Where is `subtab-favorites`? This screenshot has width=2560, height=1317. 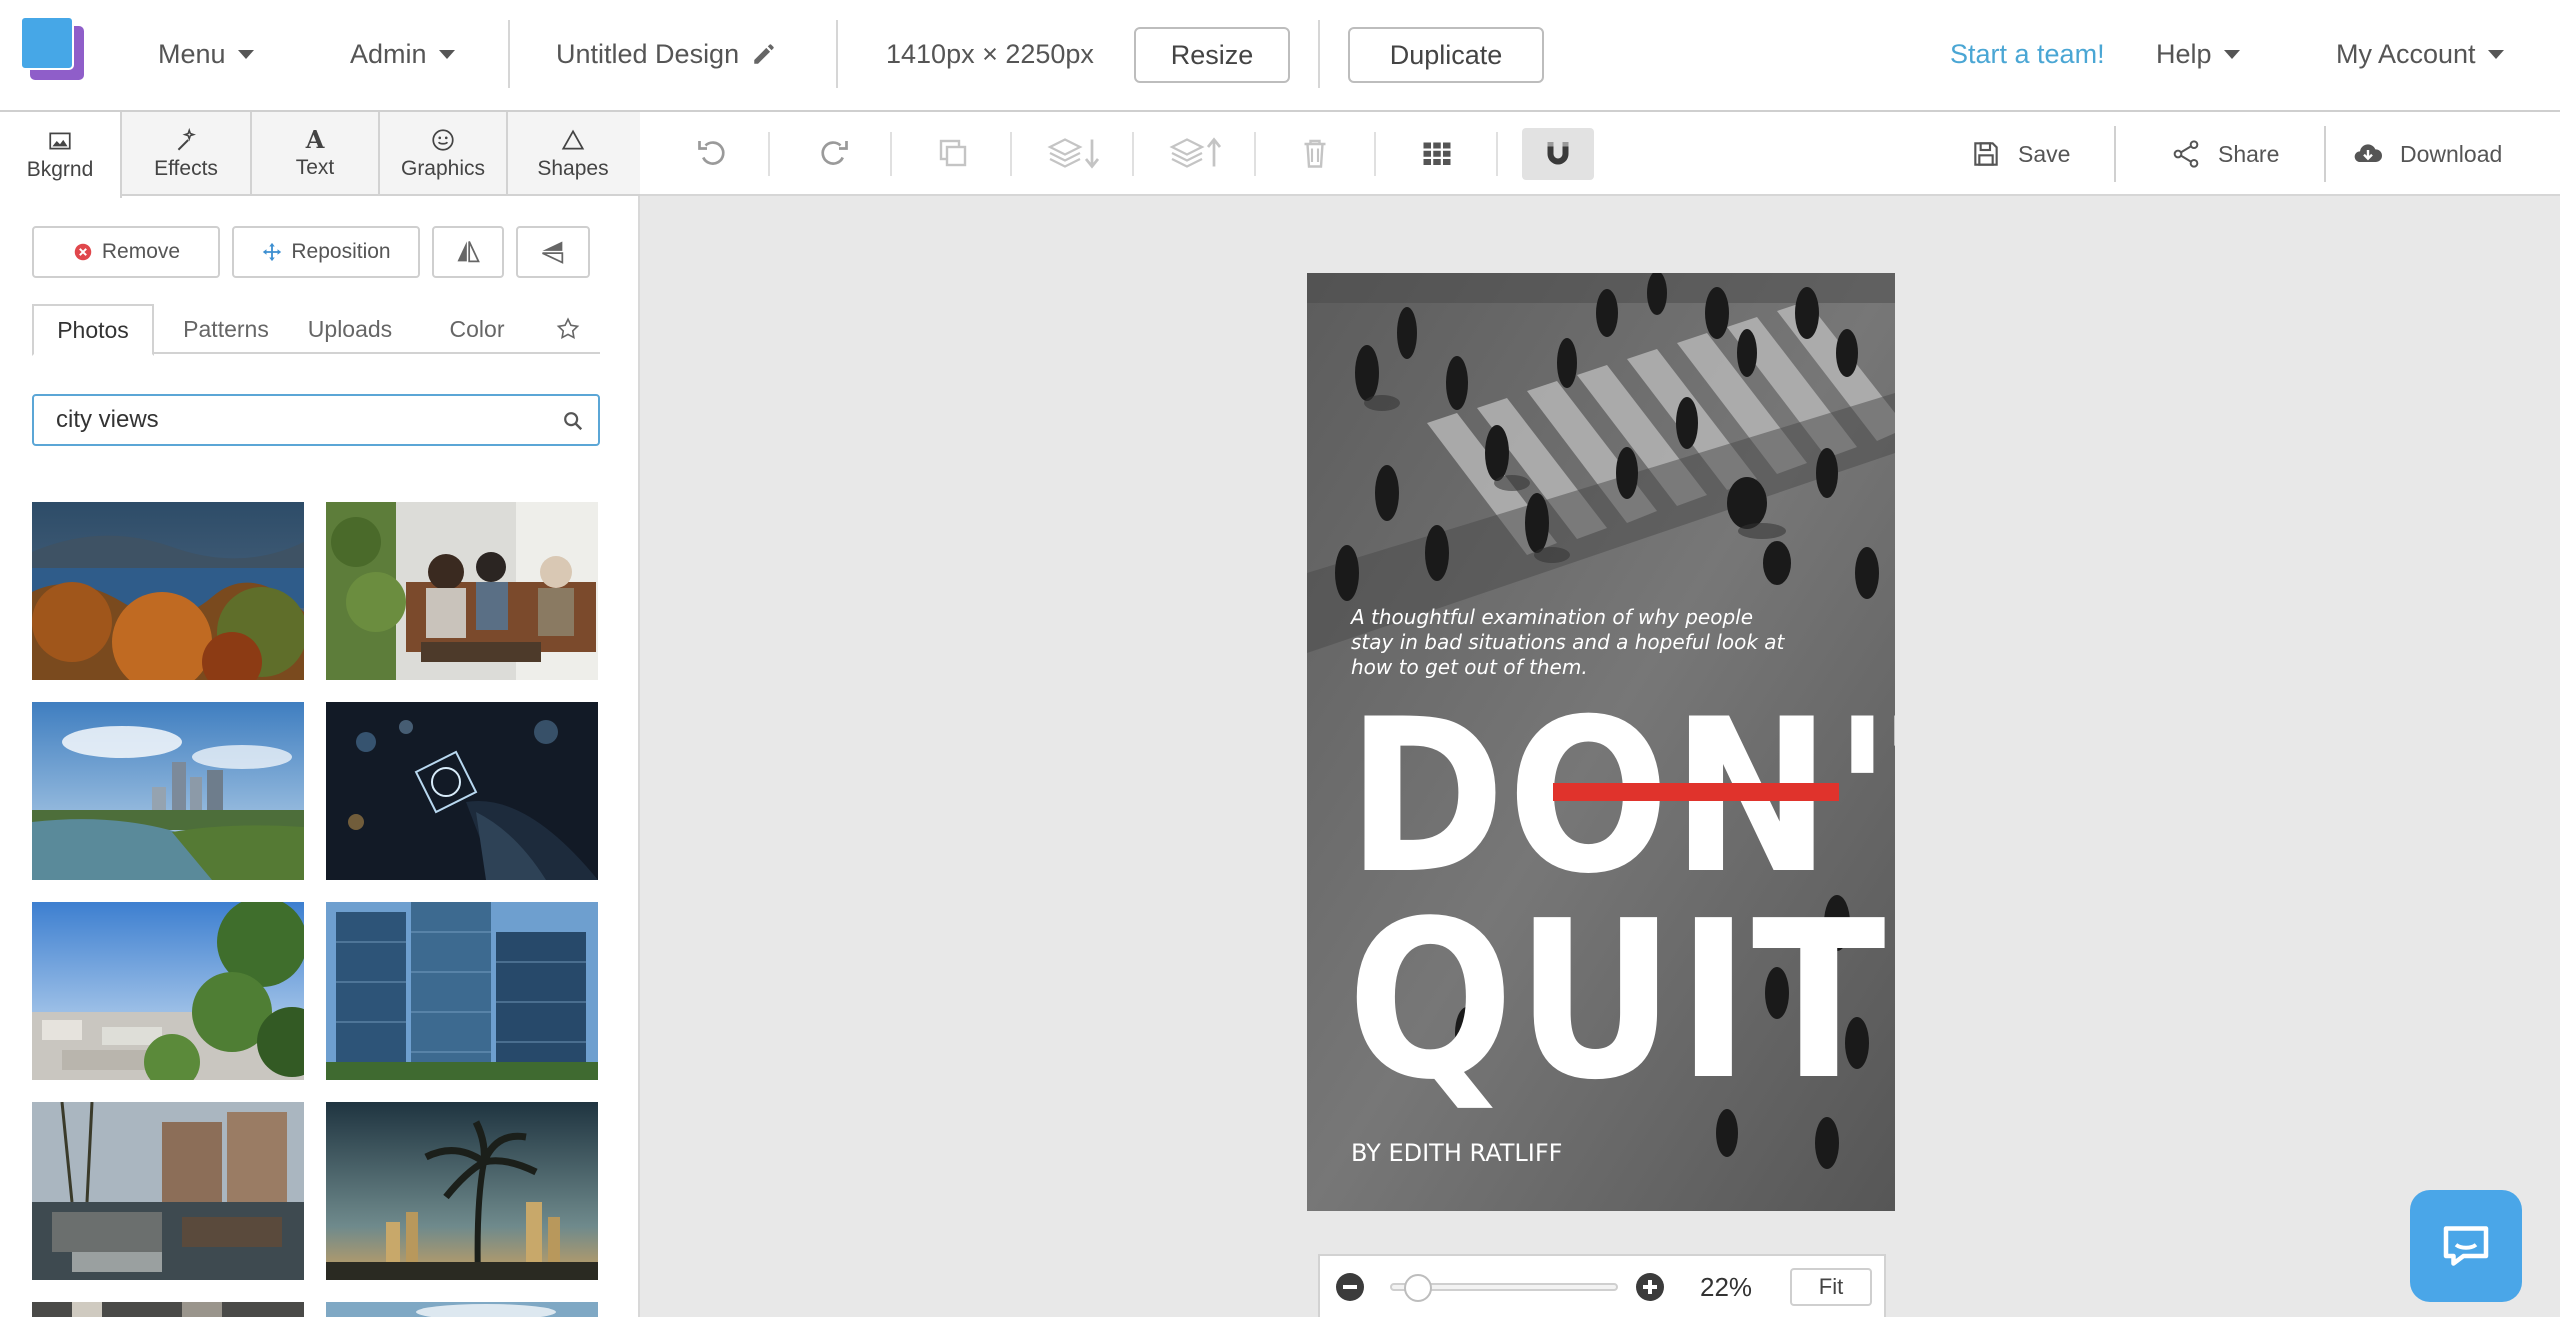
subtab-favorites is located at coordinates (568, 329).